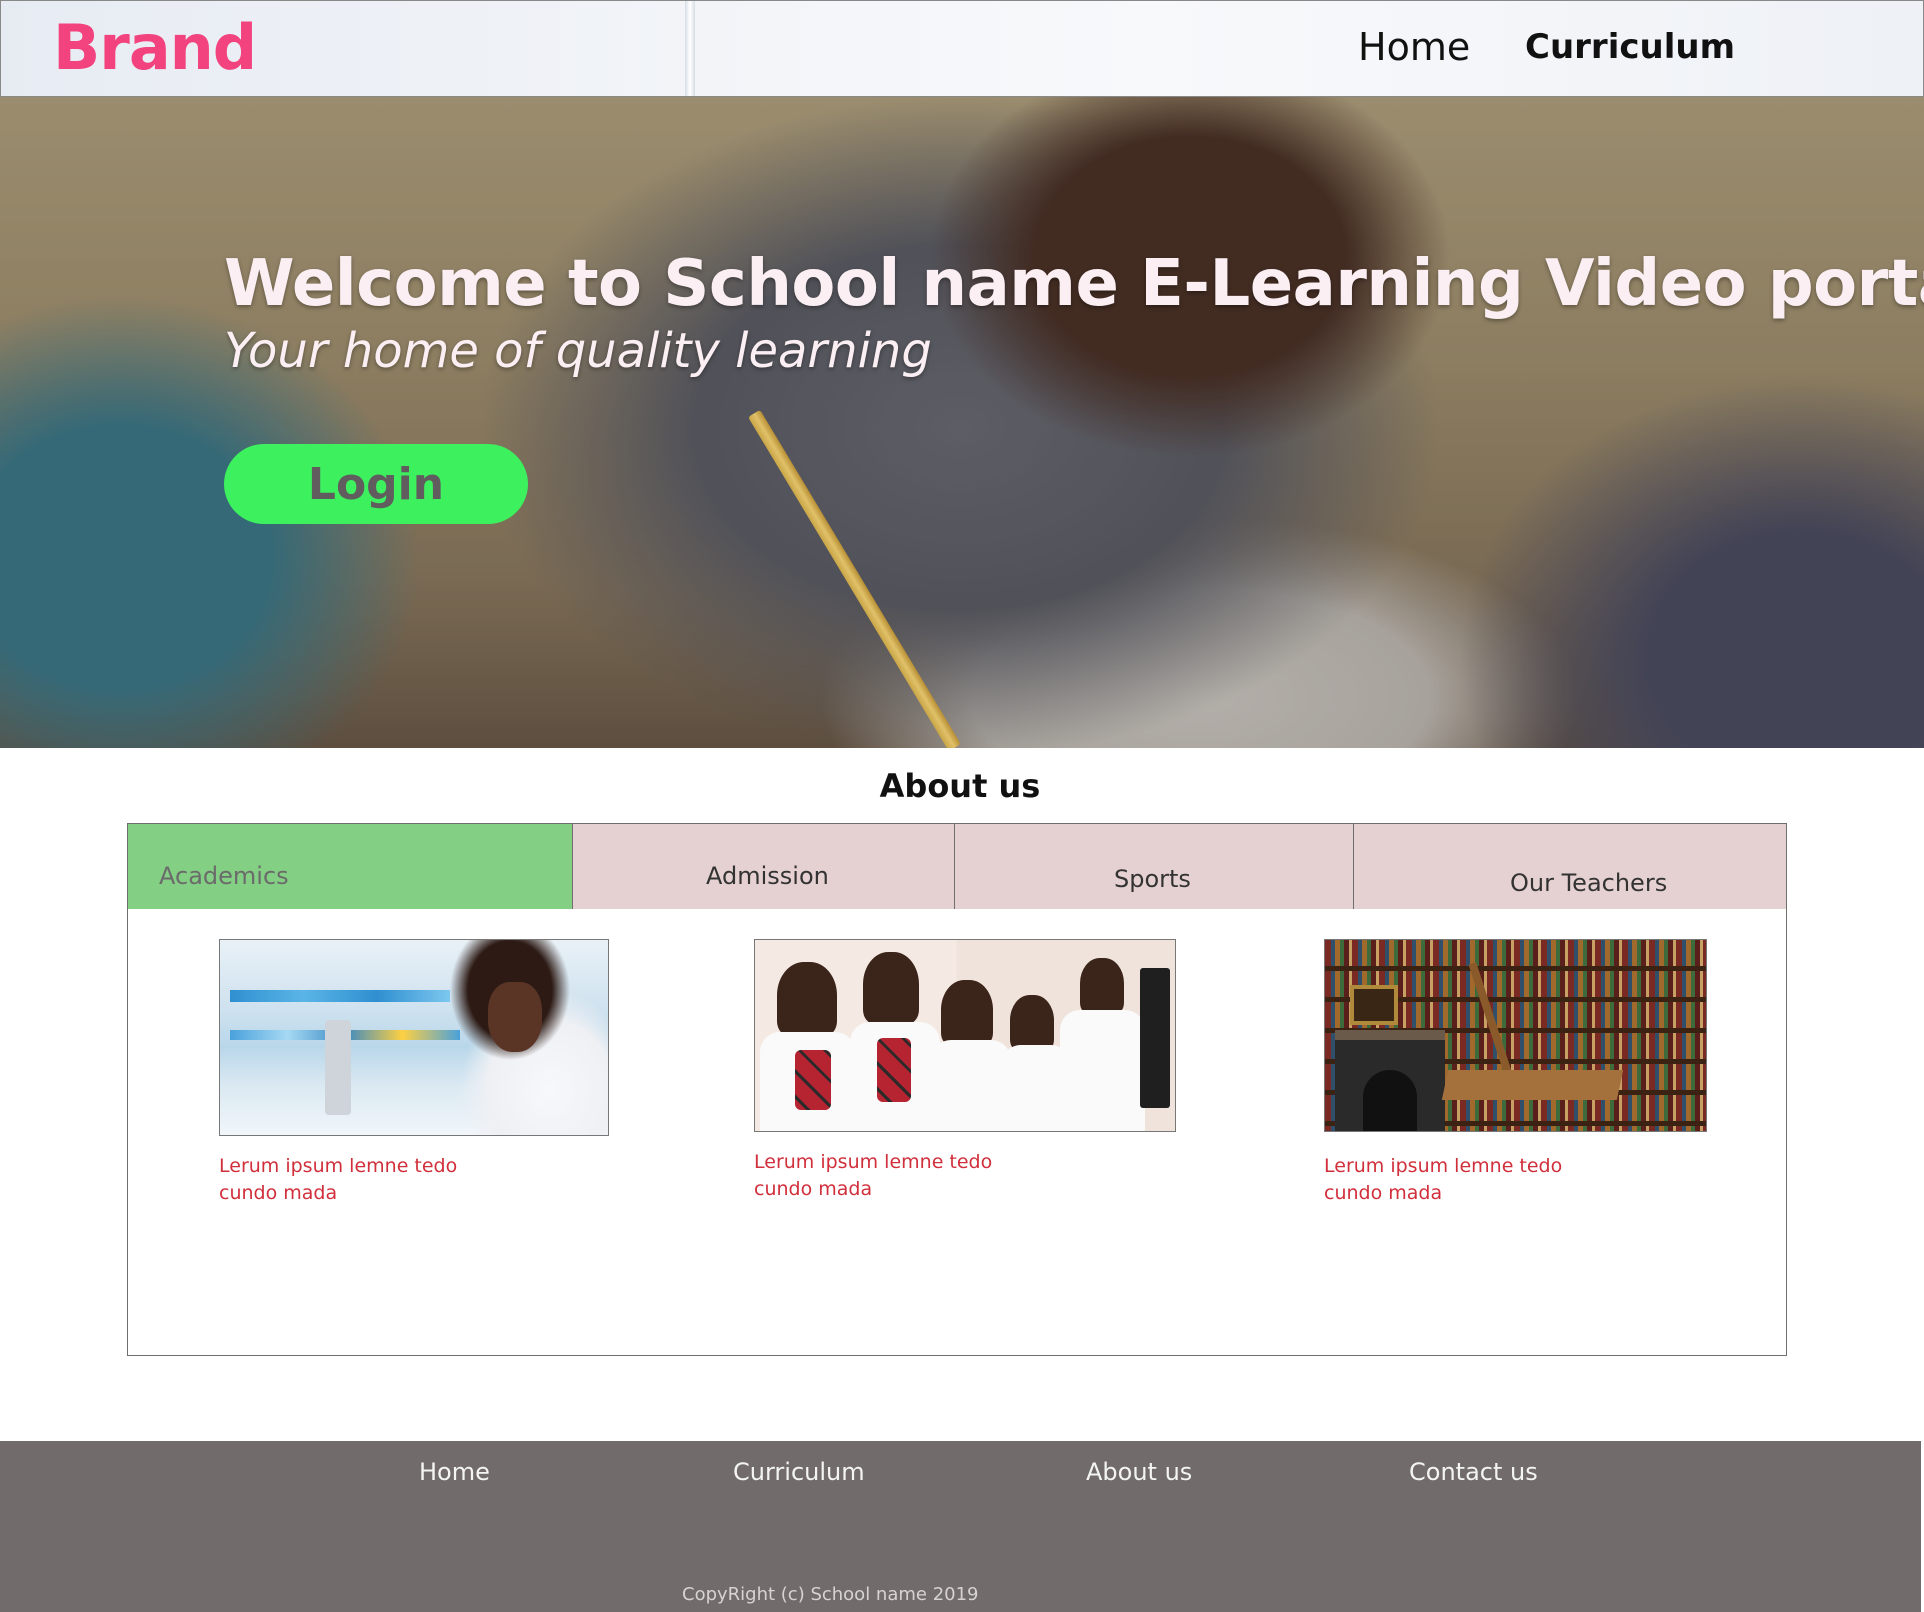  What do you see at coordinates (960, 786) in the screenshot?
I see `about-heading: About us` at bounding box center [960, 786].